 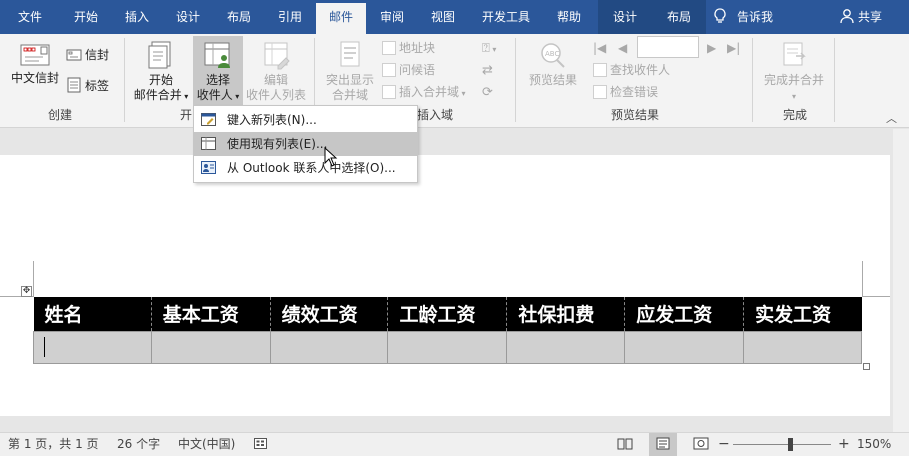 I want to click on edit-recipient-list-button: 编辑 收件人列表, so click(x=276, y=71).